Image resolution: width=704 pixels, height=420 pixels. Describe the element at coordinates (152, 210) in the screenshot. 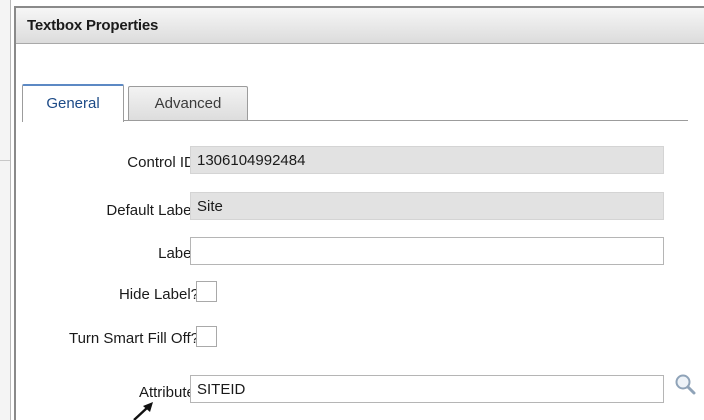

I see `default-label-label: Default Label:` at that location.